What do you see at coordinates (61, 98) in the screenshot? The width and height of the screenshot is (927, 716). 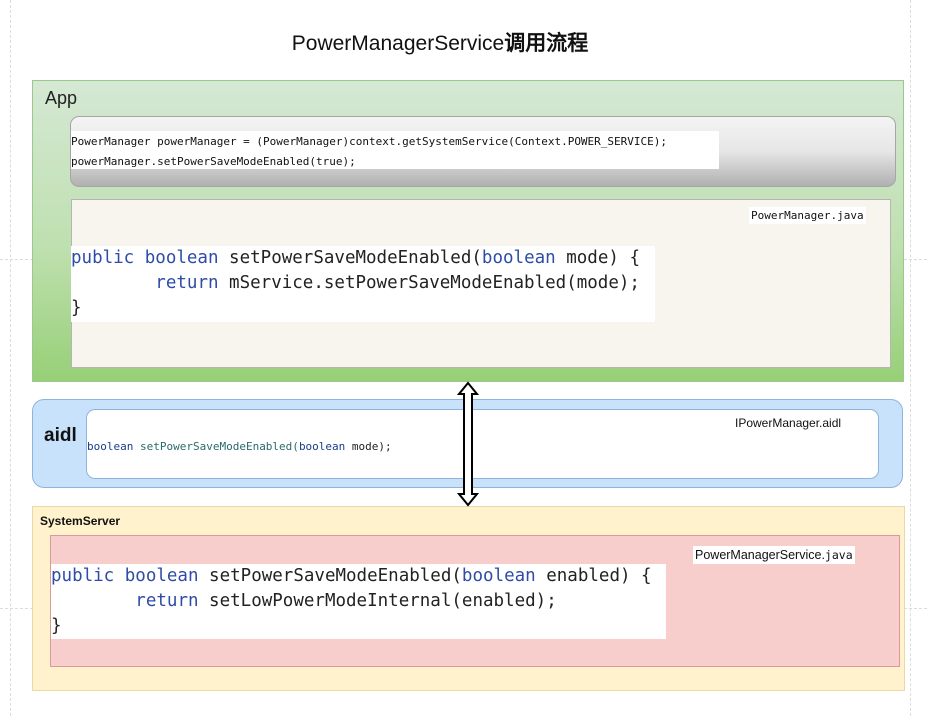 I see `app-label: App` at bounding box center [61, 98].